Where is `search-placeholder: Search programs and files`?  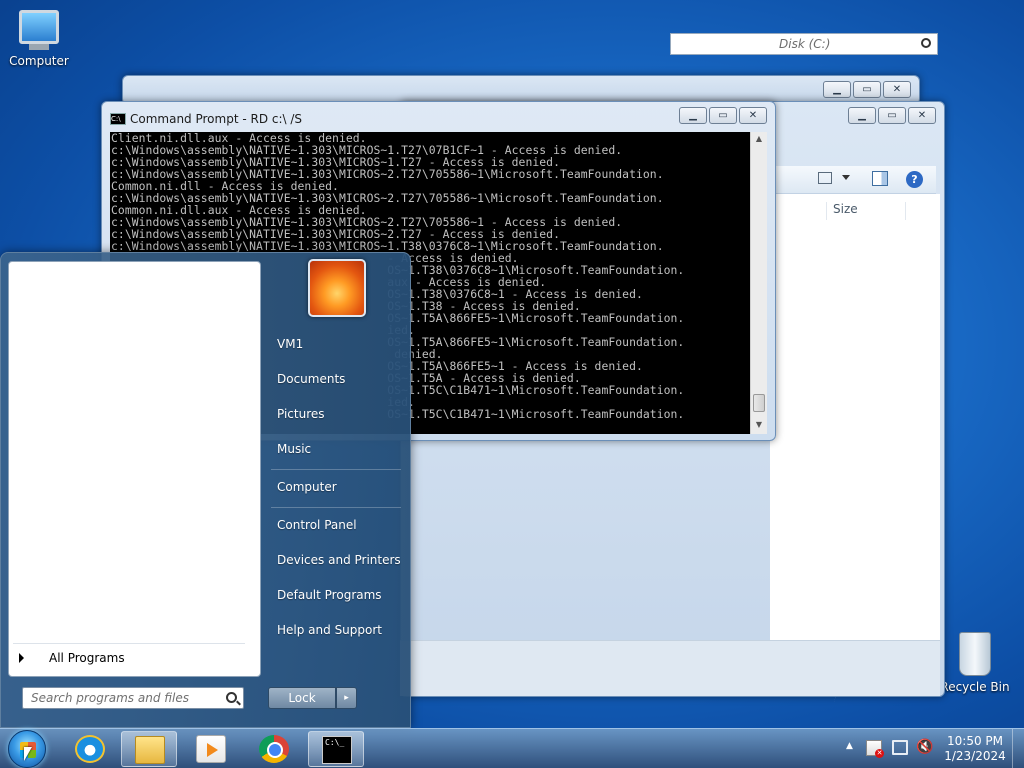
search-placeholder: Search programs and files is located at coordinates (110, 698).